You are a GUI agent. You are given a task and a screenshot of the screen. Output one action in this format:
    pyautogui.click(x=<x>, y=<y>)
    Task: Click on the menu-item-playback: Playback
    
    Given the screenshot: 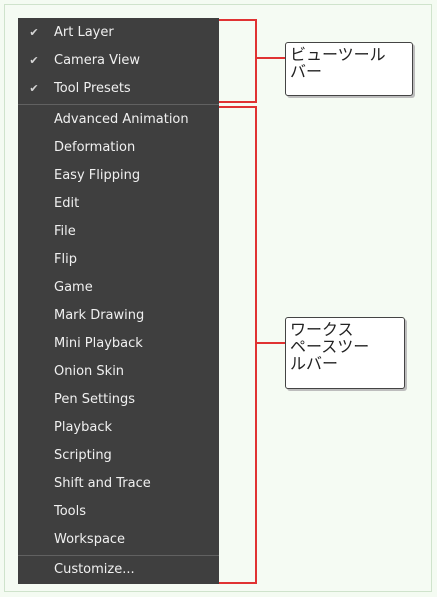 What is the action you would take?
    pyautogui.click(x=118, y=428)
    